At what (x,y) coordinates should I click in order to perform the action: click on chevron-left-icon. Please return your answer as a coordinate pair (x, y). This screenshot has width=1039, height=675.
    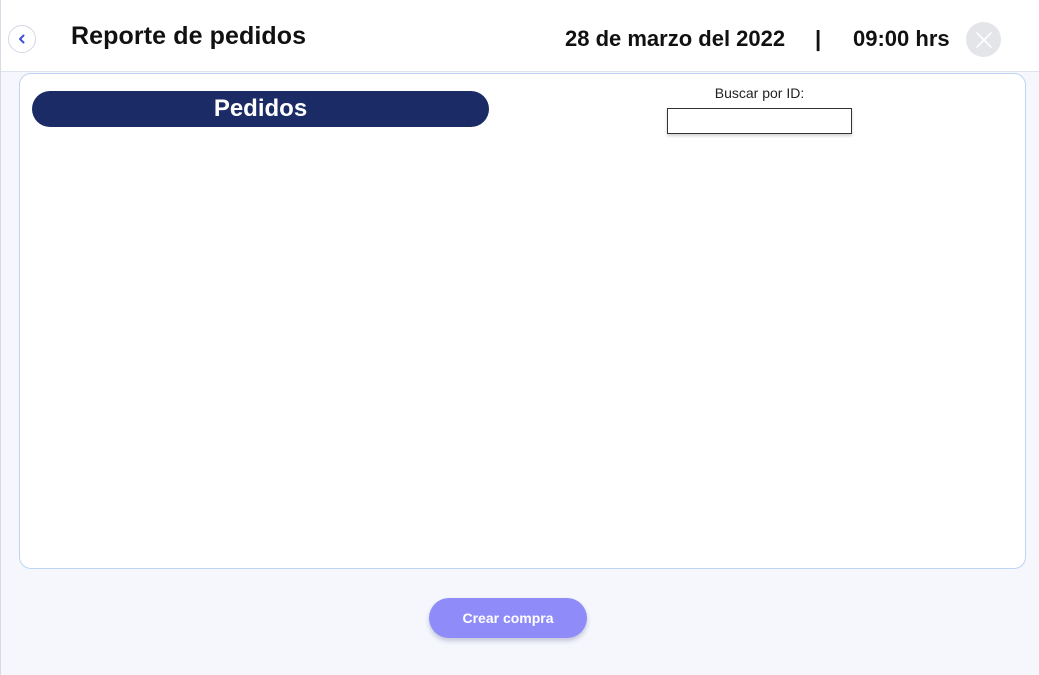
    Looking at the image, I should click on (22, 39).